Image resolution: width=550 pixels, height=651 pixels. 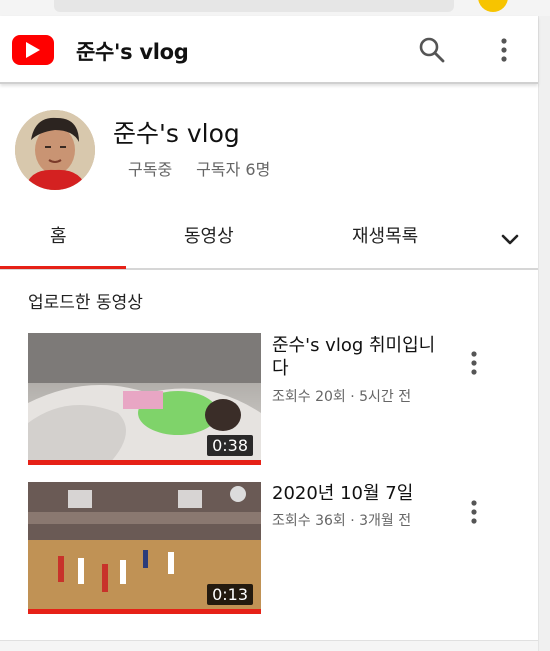 I want to click on video-thumbnail: 0:38, so click(x=144, y=399).